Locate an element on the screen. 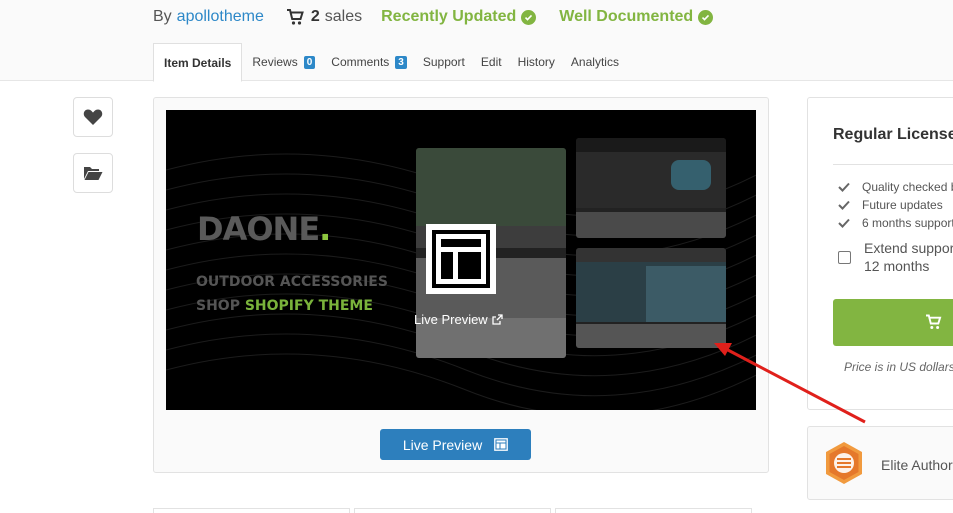 Image resolution: width=953 pixels, height=513 pixels. live-preview-button: Live Preview is located at coordinates (455, 444).